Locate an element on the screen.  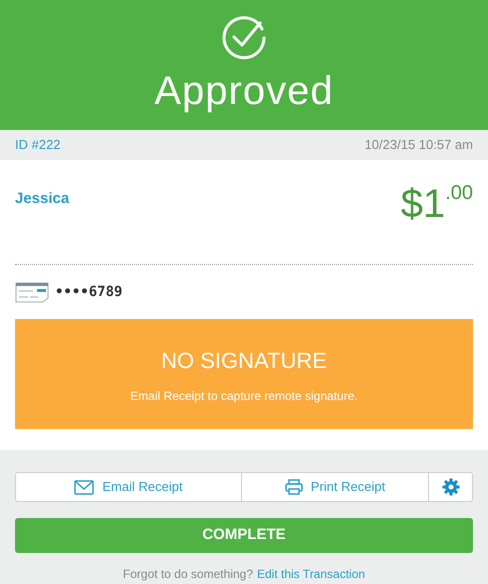
envelope-icon is located at coordinates (84, 487).